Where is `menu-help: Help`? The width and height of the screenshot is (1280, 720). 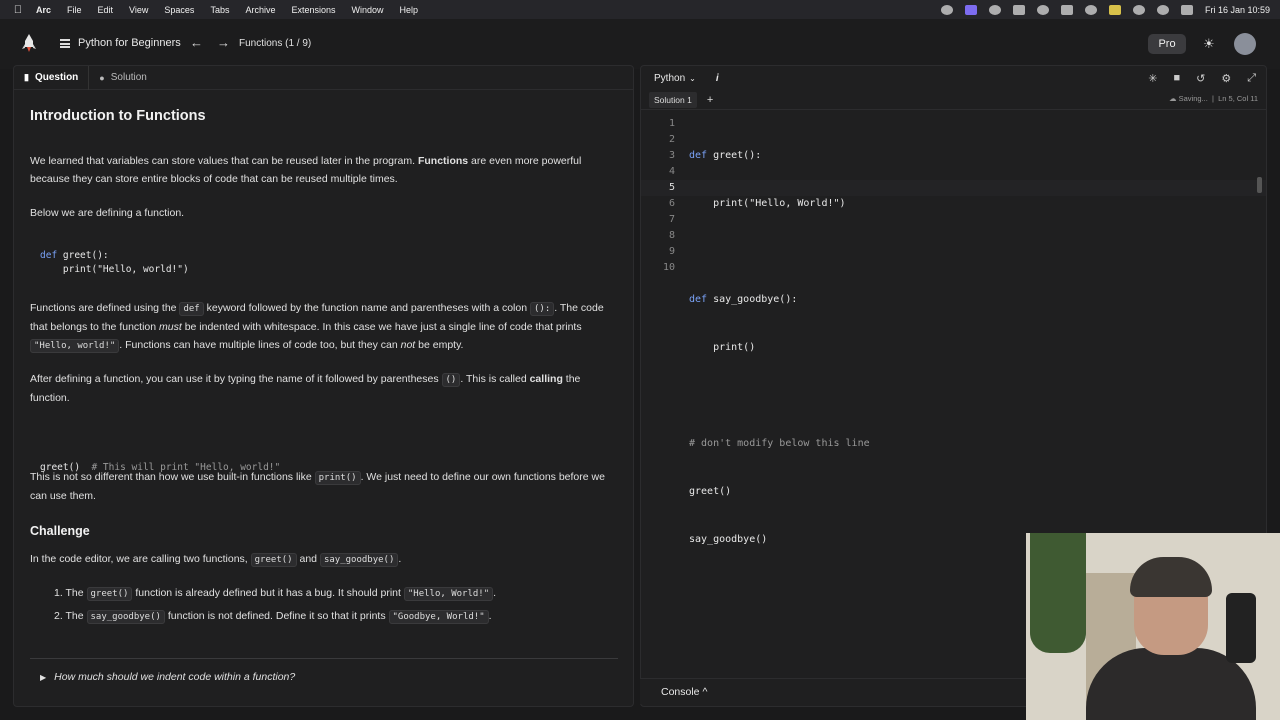 menu-help: Help is located at coordinates (409, 10).